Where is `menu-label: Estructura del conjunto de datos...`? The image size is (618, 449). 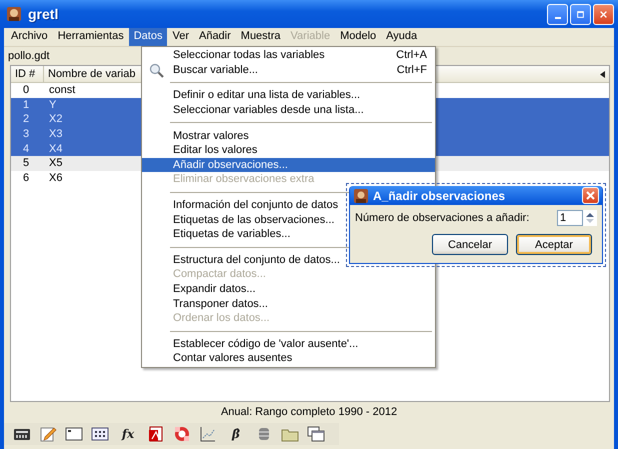 menu-label: Estructura del conjunto de datos... is located at coordinates (256, 260).